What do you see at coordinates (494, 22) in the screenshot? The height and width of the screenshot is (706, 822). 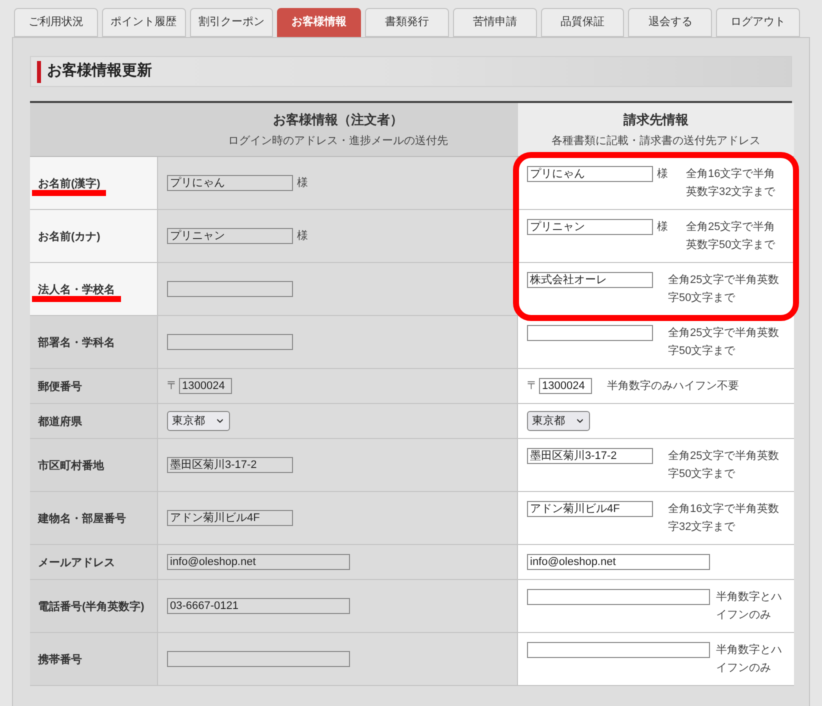 I see `nav-tab: 苦情申請` at bounding box center [494, 22].